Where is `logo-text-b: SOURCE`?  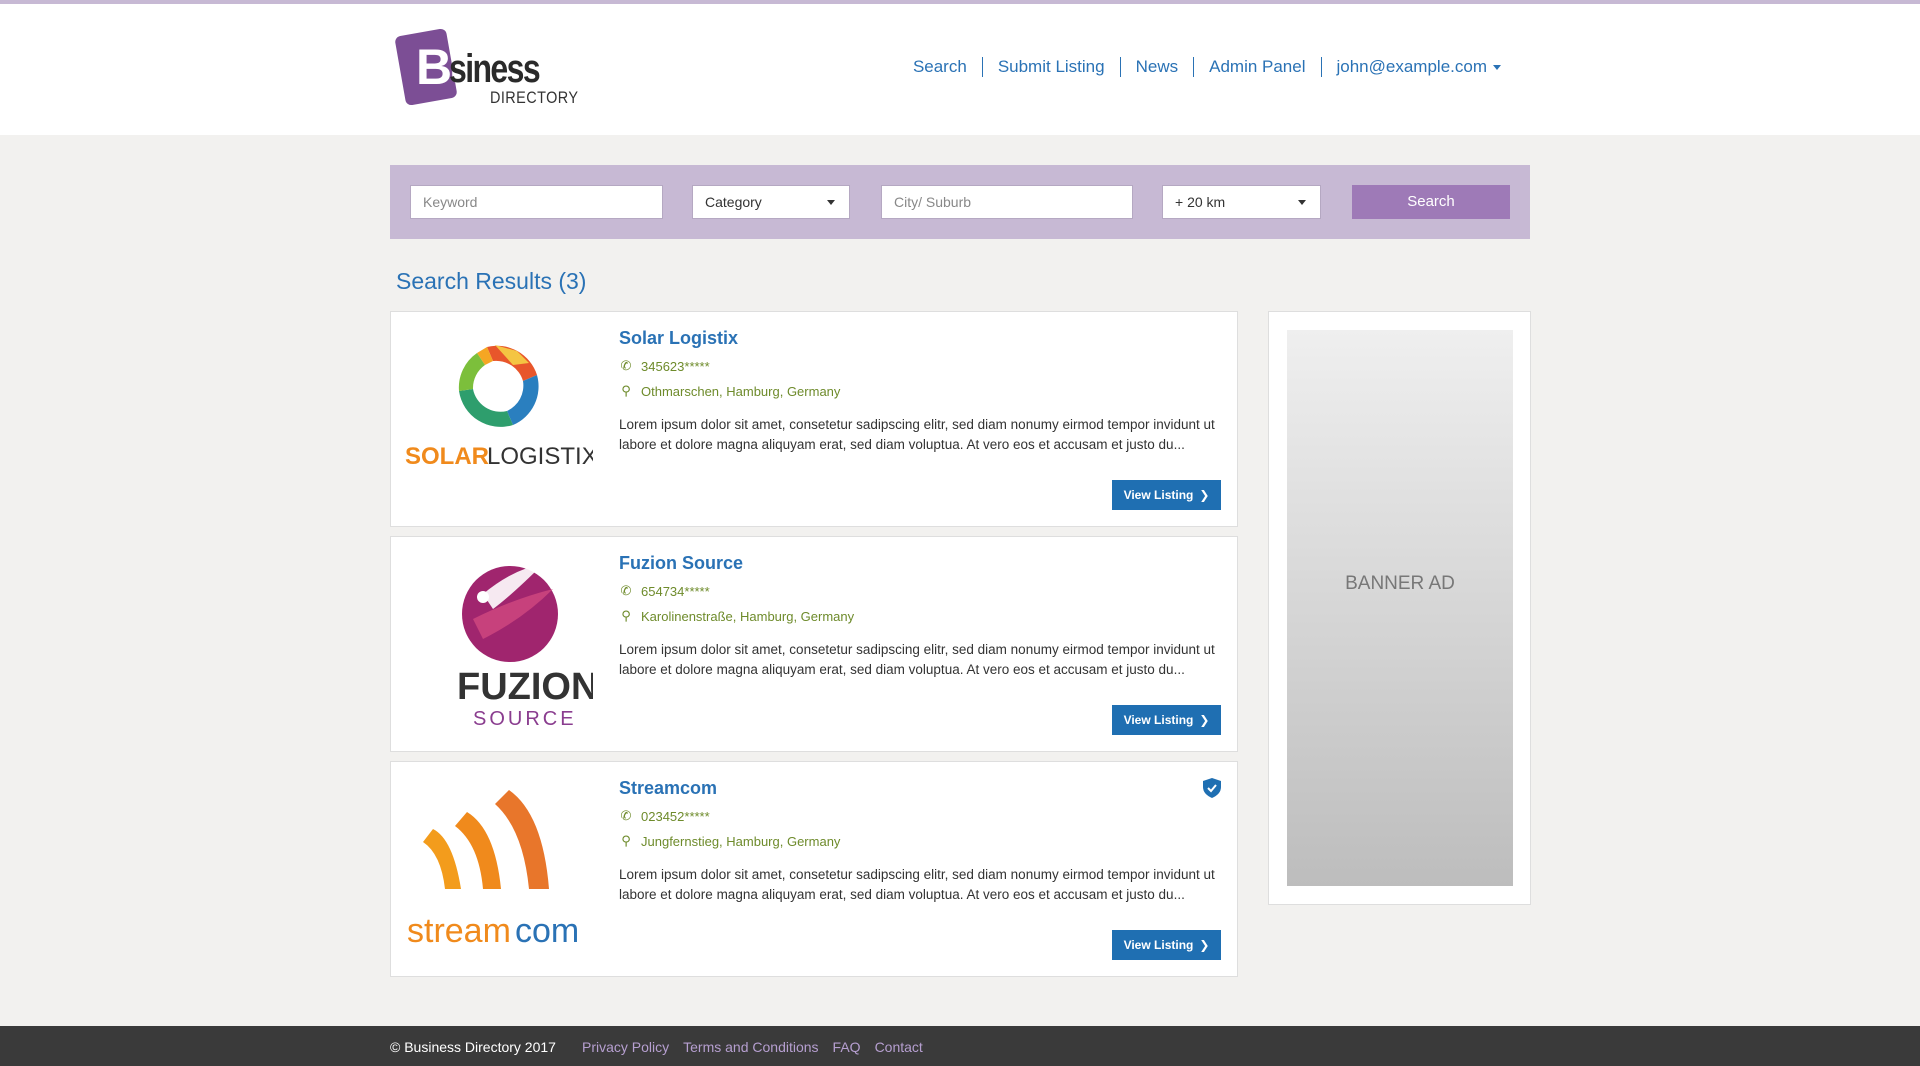 logo-text-b: SOURCE is located at coordinates (525, 719).